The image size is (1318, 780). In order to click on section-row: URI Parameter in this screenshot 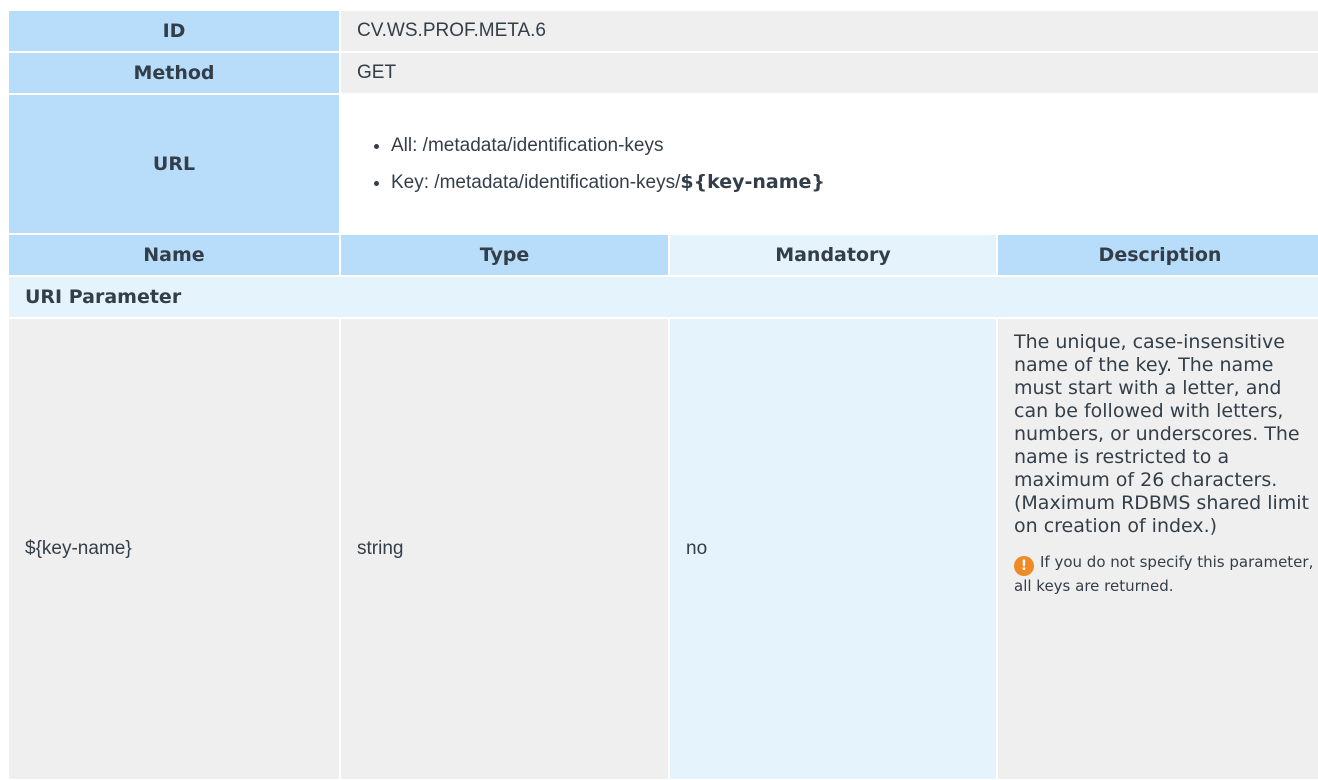, I will do `click(663, 297)`.